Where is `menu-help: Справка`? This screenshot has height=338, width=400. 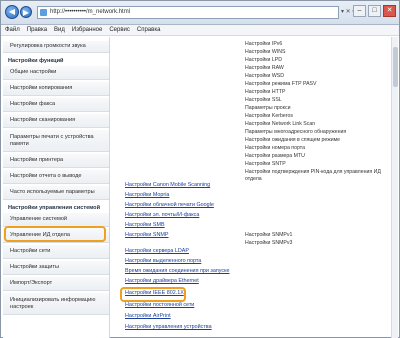 menu-help: Справка is located at coordinates (149, 30).